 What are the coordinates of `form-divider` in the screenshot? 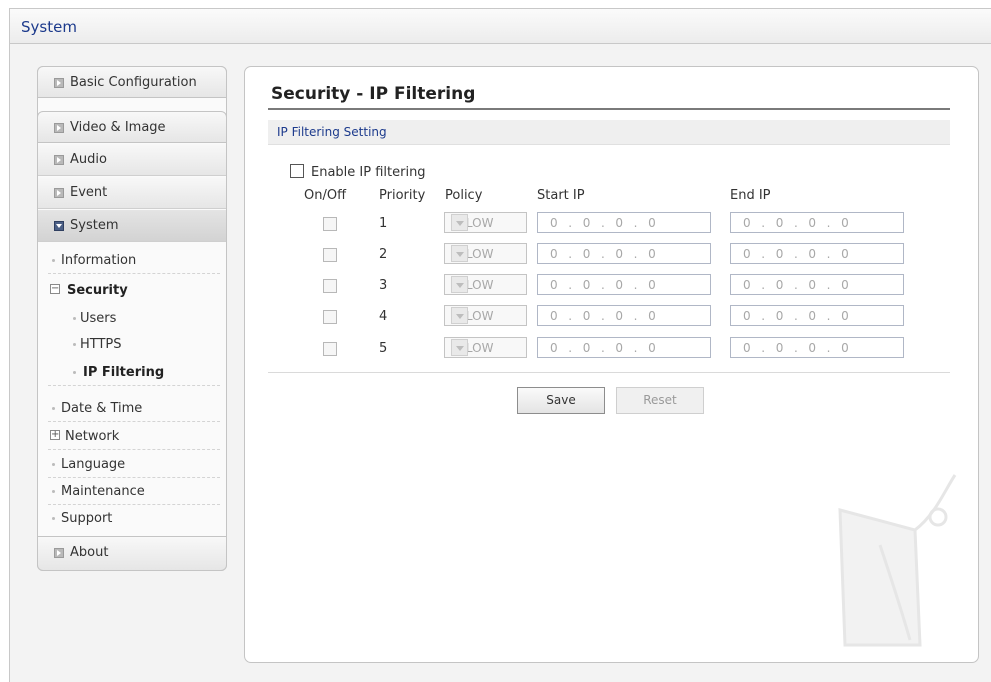 It's located at (609, 372).